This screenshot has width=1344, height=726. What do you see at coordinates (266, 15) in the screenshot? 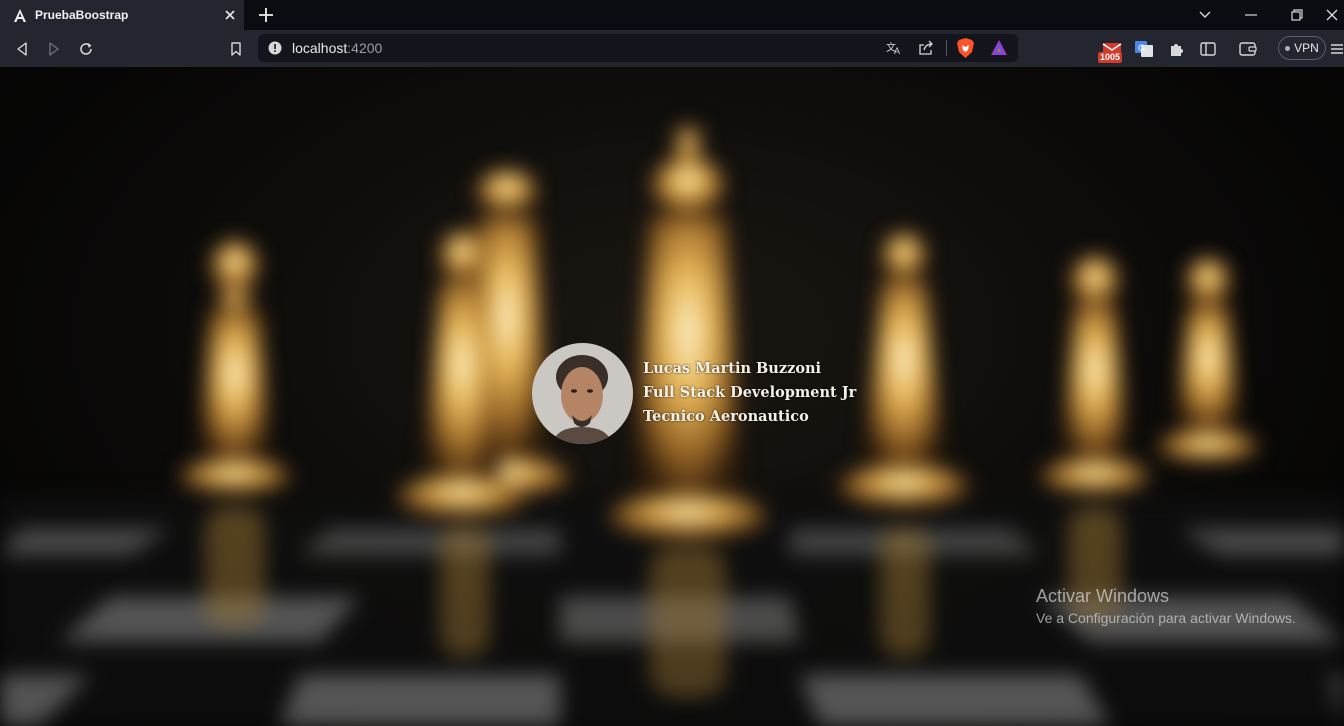
I see `new-tab-button` at bounding box center [266, 15].